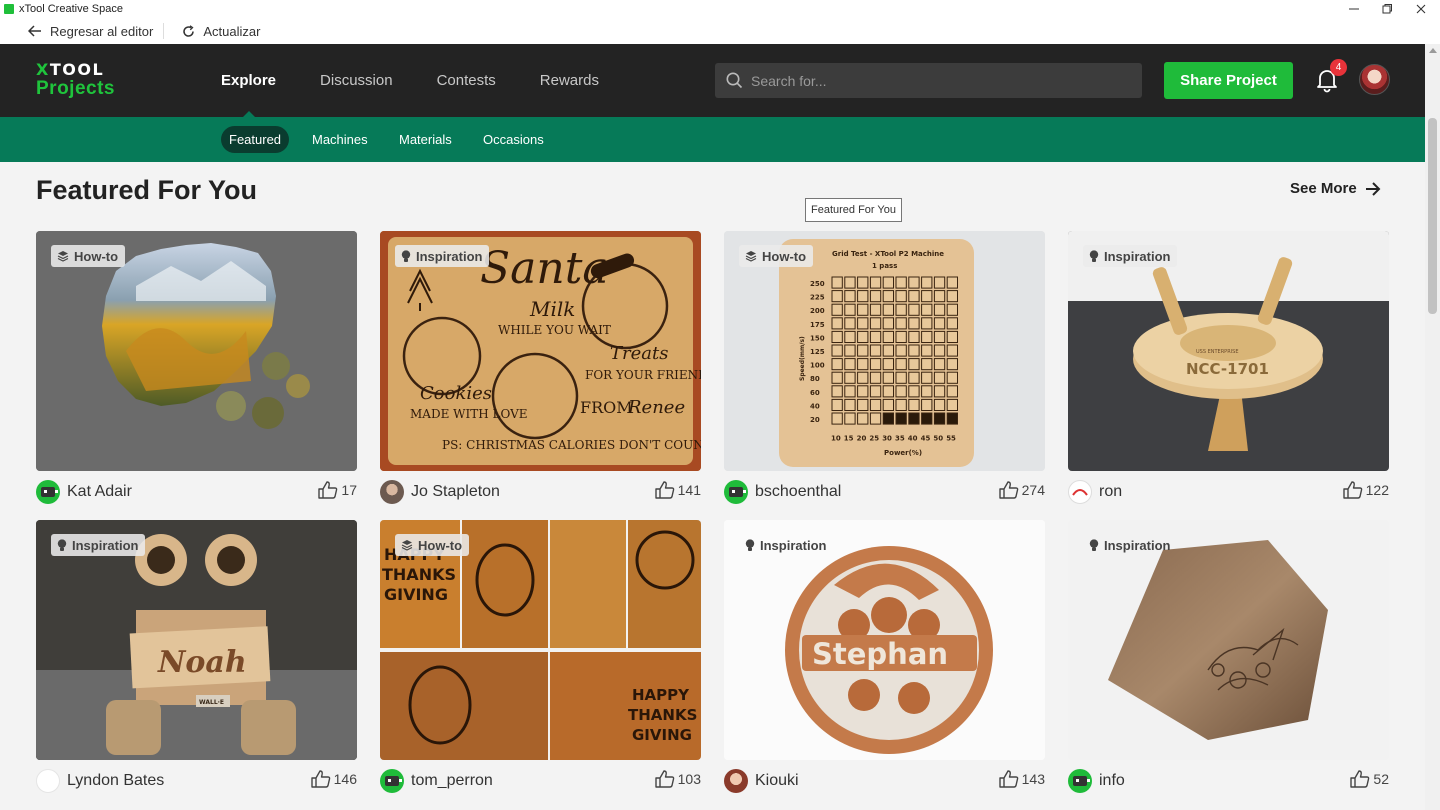  What do you see at coordinates (75, 81) in the screenshot?
I see `xtool-projects-logo: XTOOL Projects` at bounding box center [75, 81].